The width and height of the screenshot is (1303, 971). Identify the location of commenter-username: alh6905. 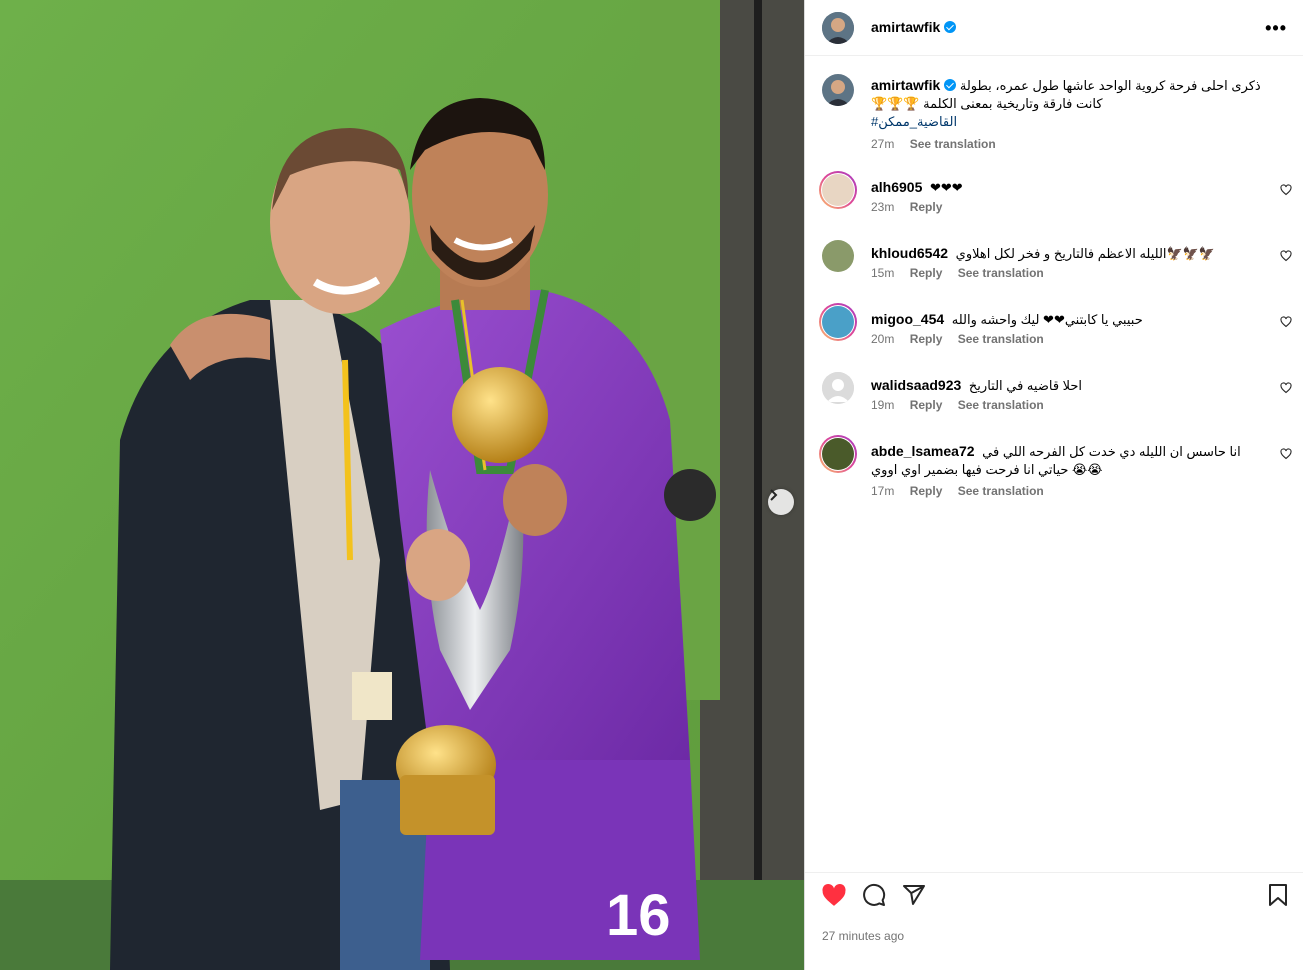
(896, 187).